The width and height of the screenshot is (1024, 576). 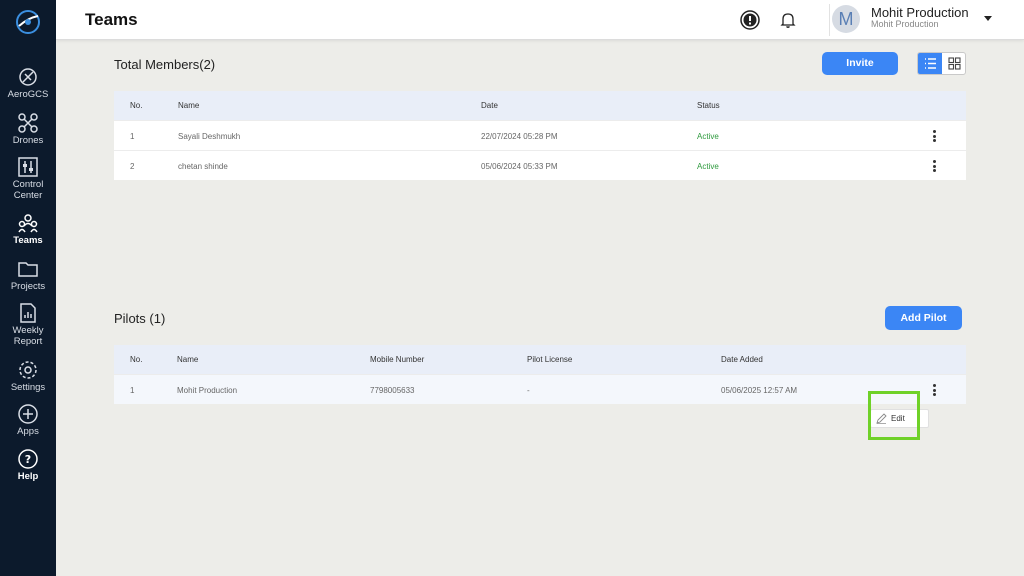 I want to click on cell-date: 22/07/2024 05:28 PM, so click(x=519, y=136).